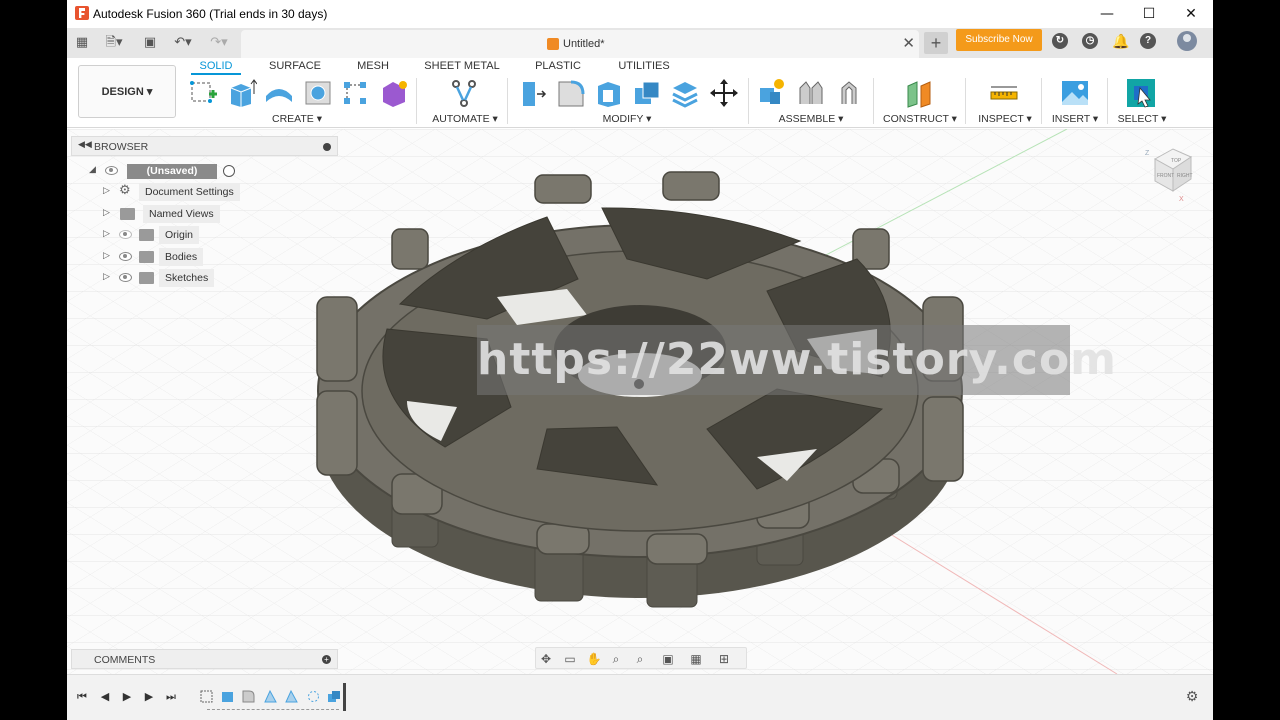 This screenshot has height=720, width=1280. Describe the element at coordinates (570, 659) in the screenshot. I see `look-at-icon: ▭` at that location.